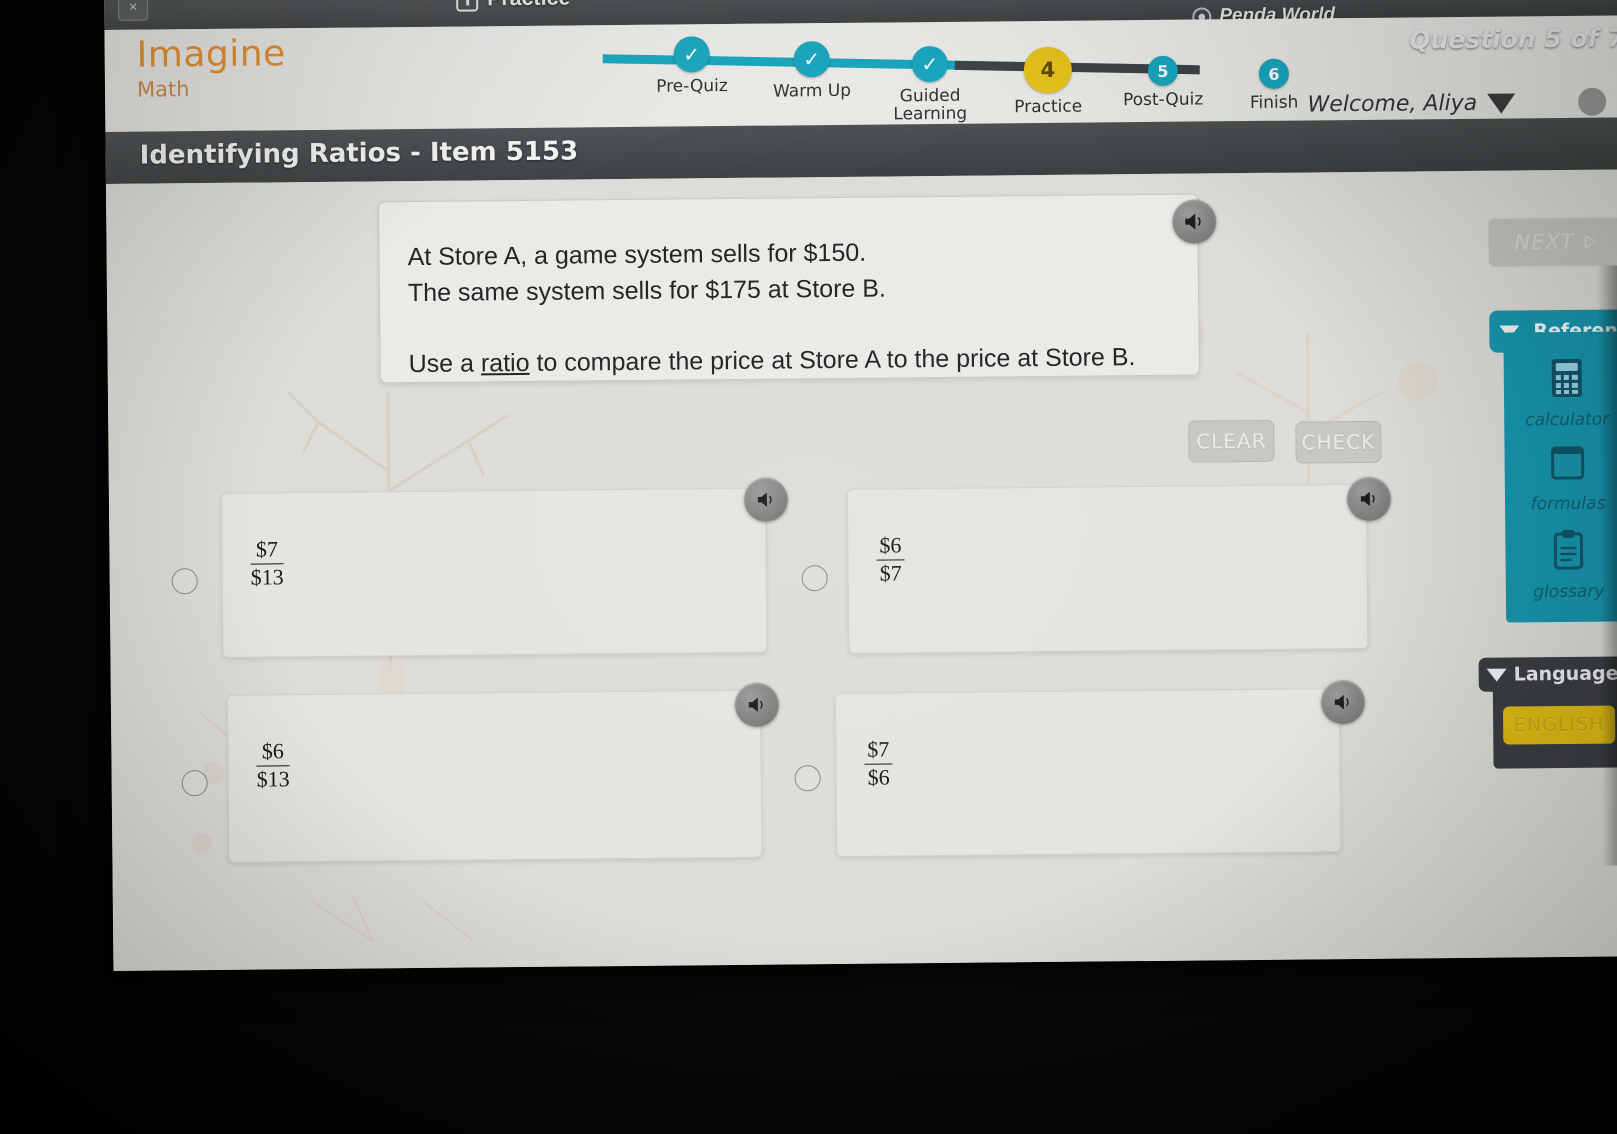  What do you see at coordinates (1163, 100) in the screenshot?
I see `progress-label-5: Post-Quiz` at bounding box center [1163, 100].